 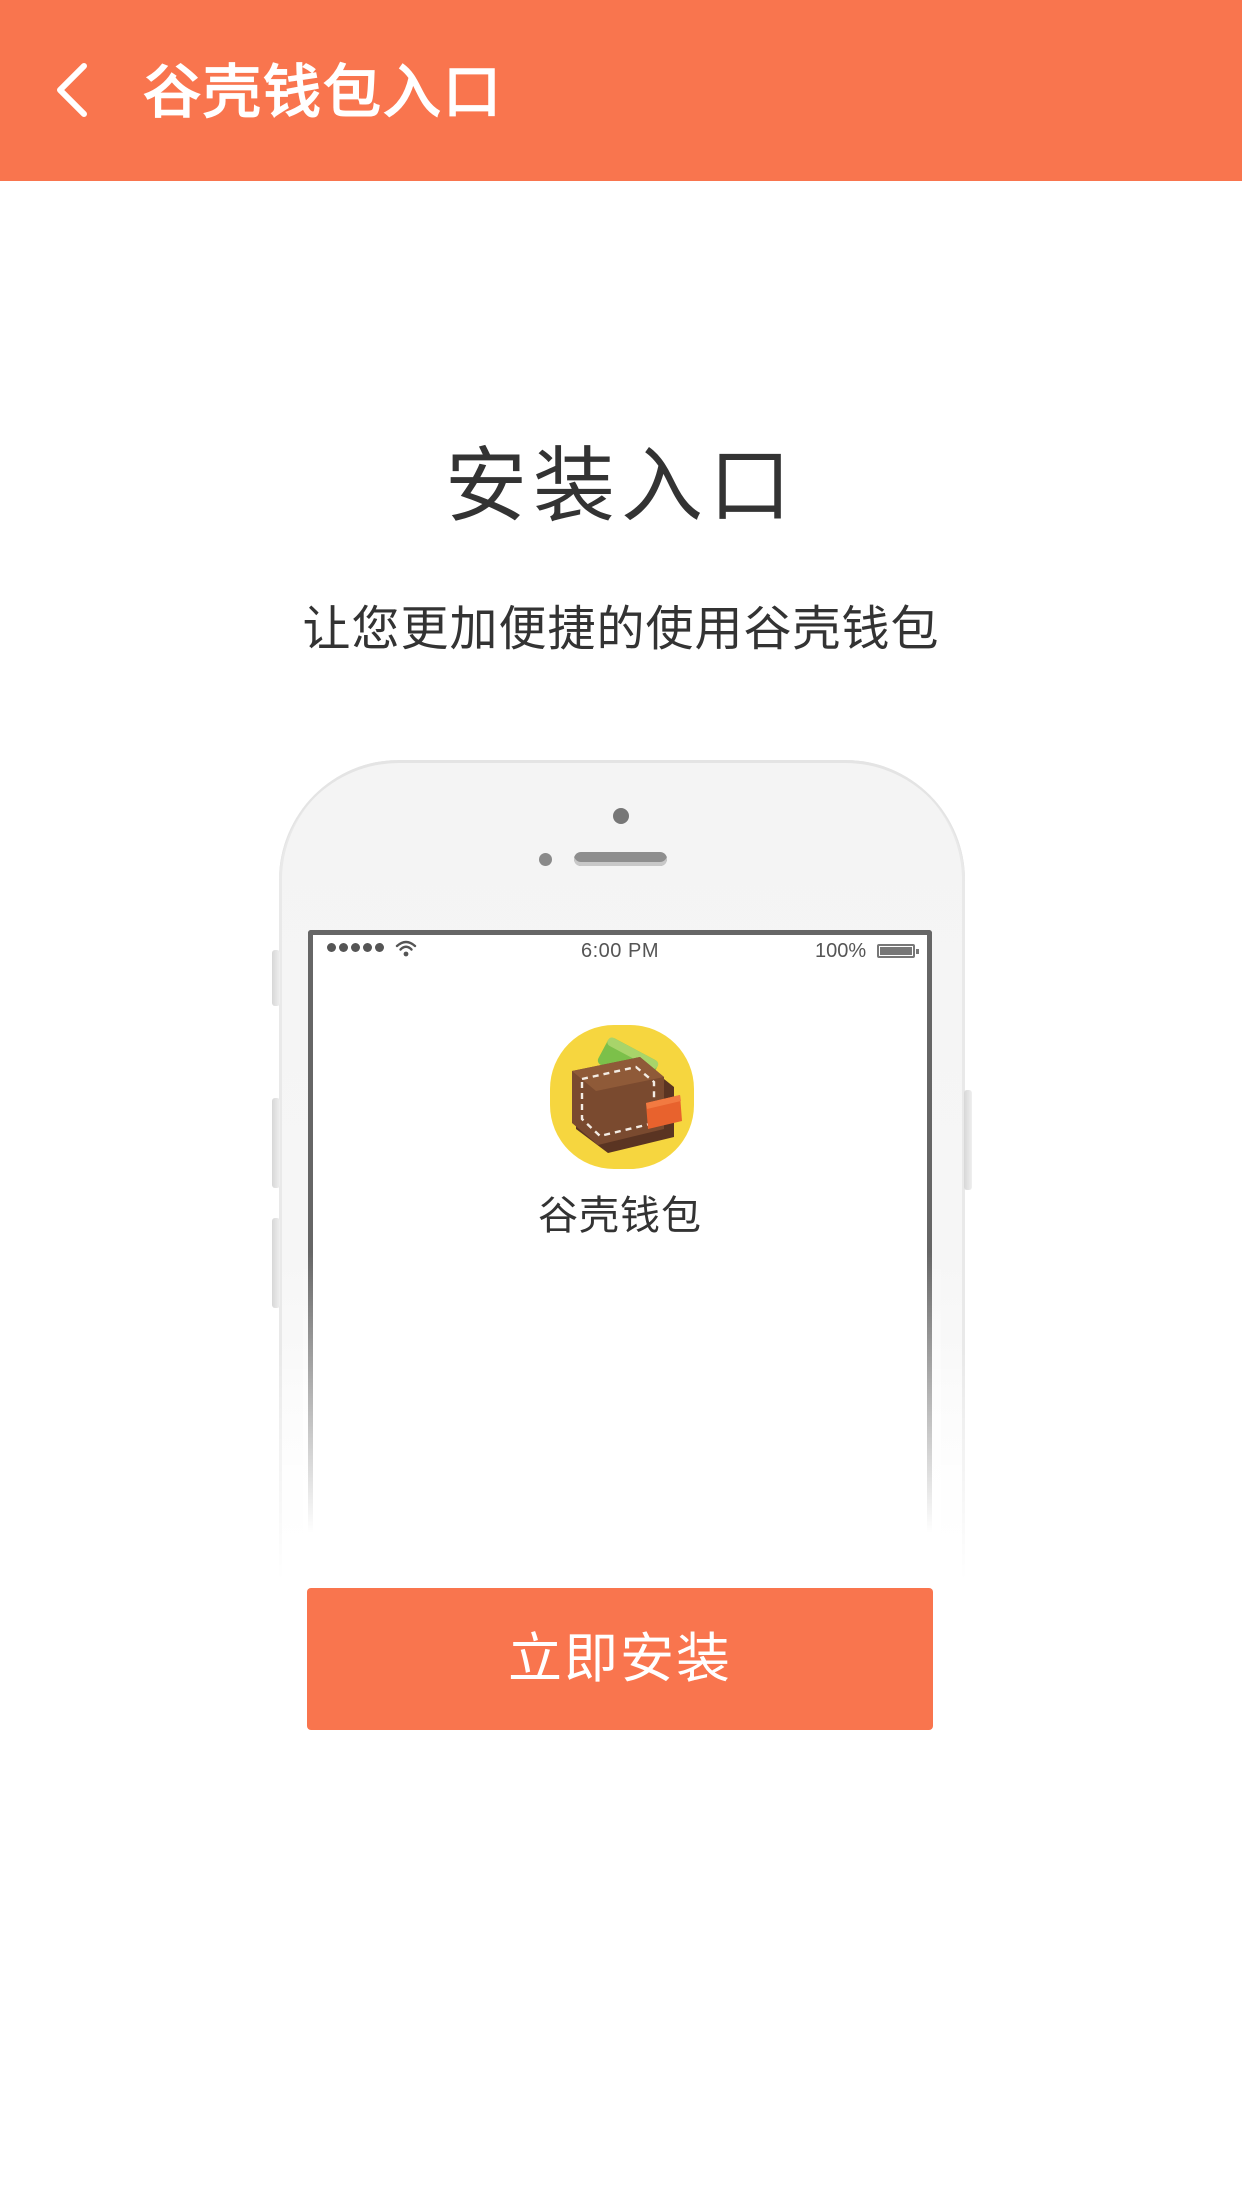 I want to click on earpiece-speaker, so click(x=620, y=859).